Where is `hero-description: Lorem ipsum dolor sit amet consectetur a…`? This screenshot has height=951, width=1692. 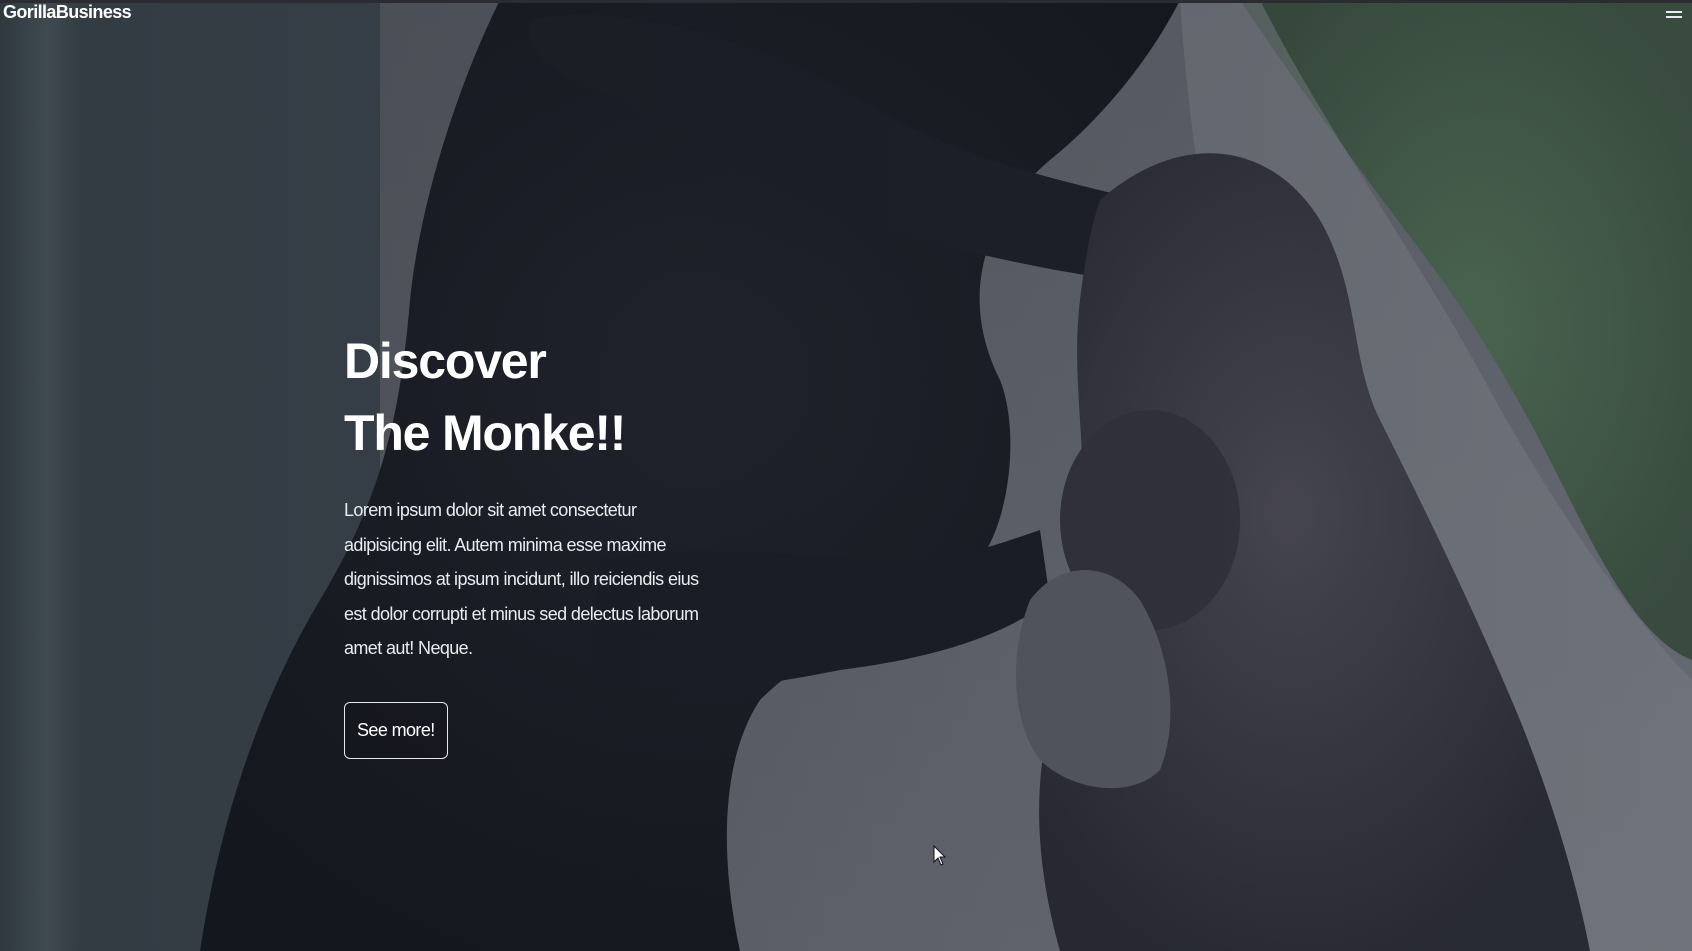
hero-description: Lorem ipsum dolor sit amet consectetur a… is located at coordinates (521, 579).